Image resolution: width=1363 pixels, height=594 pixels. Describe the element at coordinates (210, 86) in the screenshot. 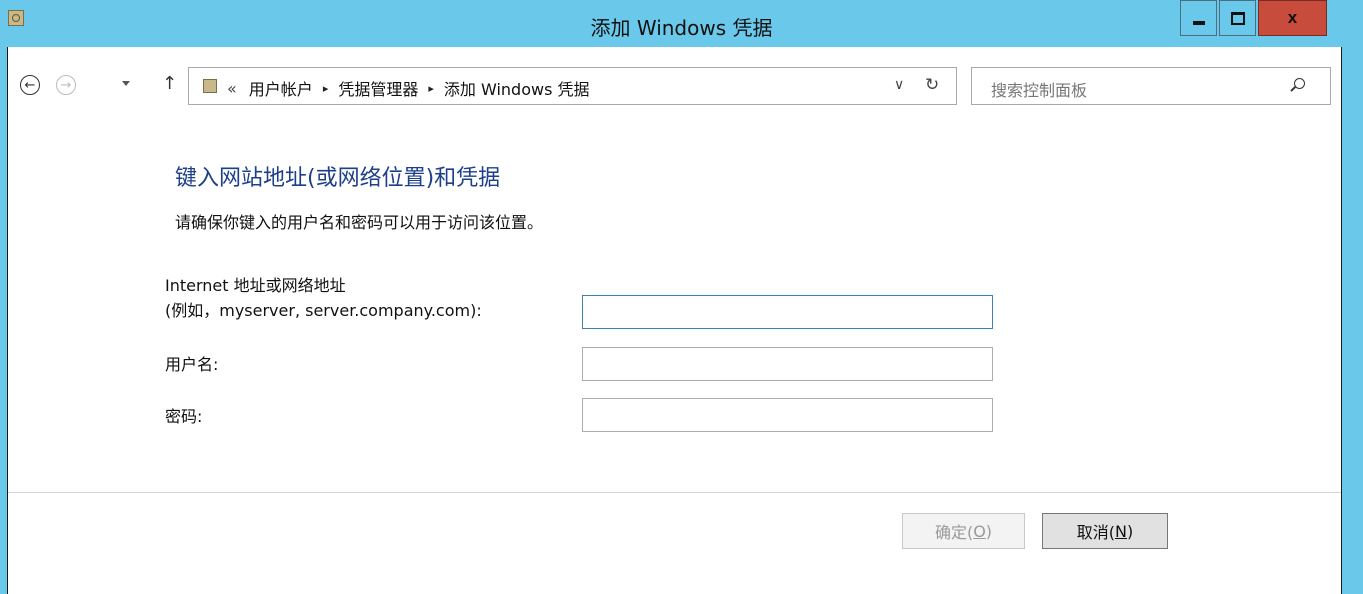

I see `control-panel-icon` at that location.